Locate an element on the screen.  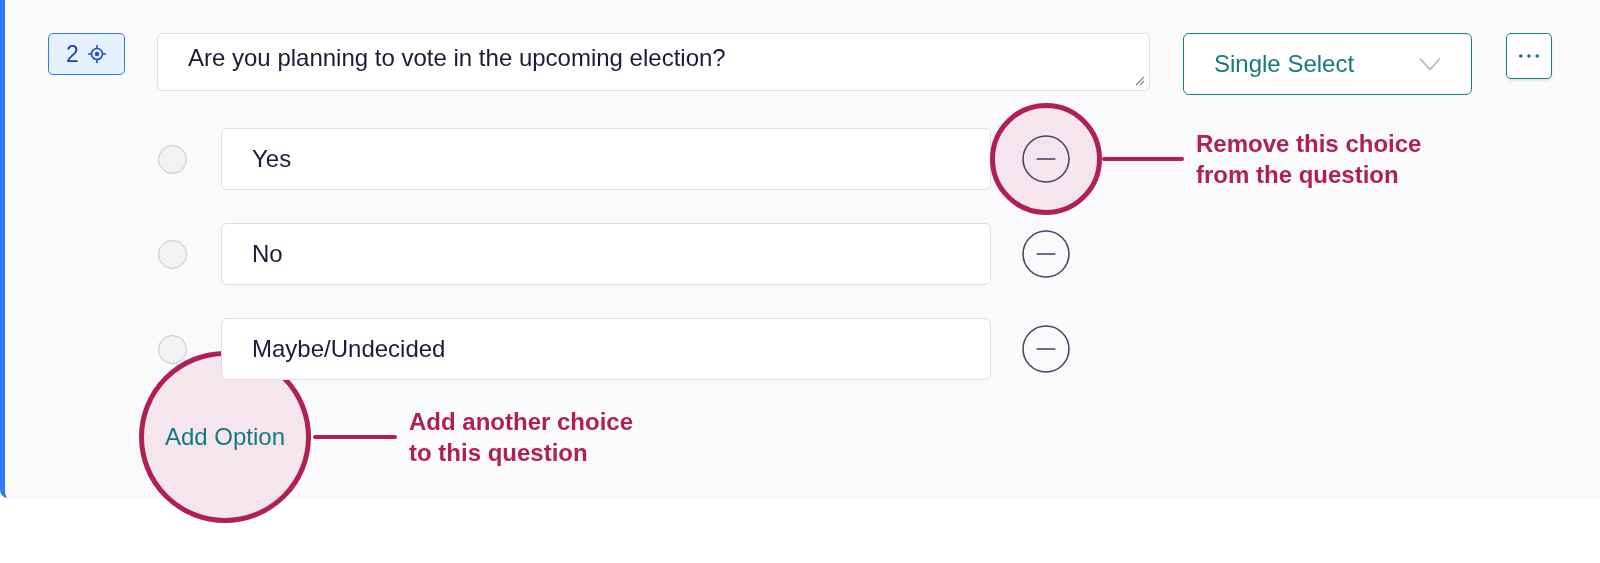
question-number-badge: 2 is located at coordinates (86, 54).